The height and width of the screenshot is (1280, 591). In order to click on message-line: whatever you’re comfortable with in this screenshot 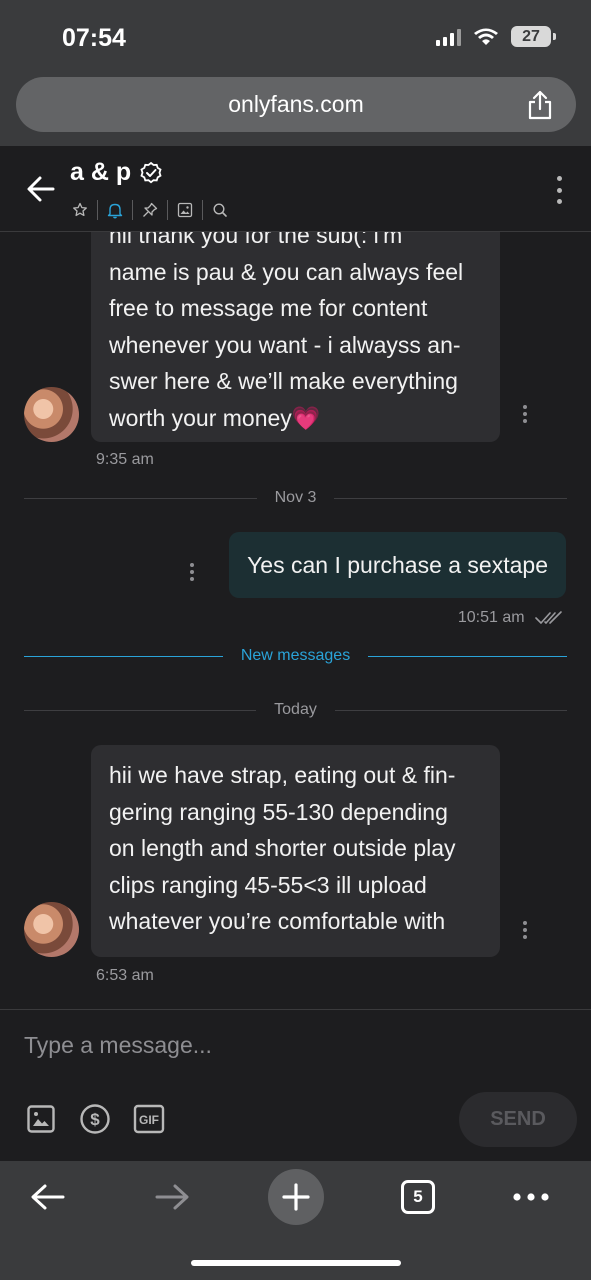, I will do `click(277, 921)`.